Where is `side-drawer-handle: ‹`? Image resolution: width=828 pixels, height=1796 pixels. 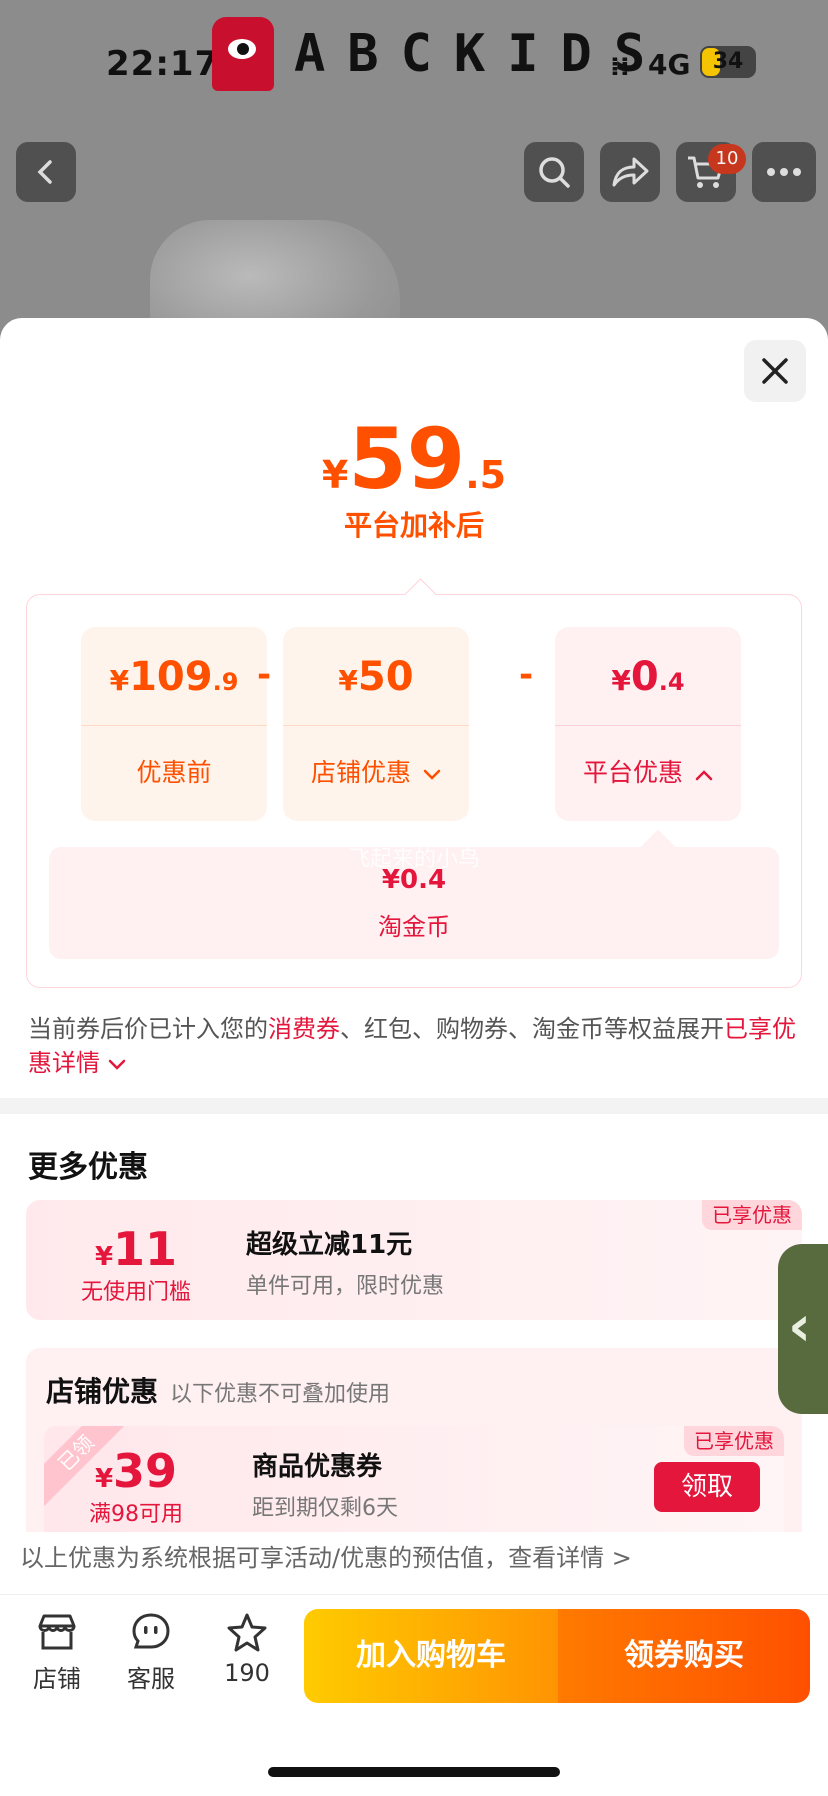 side-drawer-handle: ‹ is located at coordinates (803, 1329).